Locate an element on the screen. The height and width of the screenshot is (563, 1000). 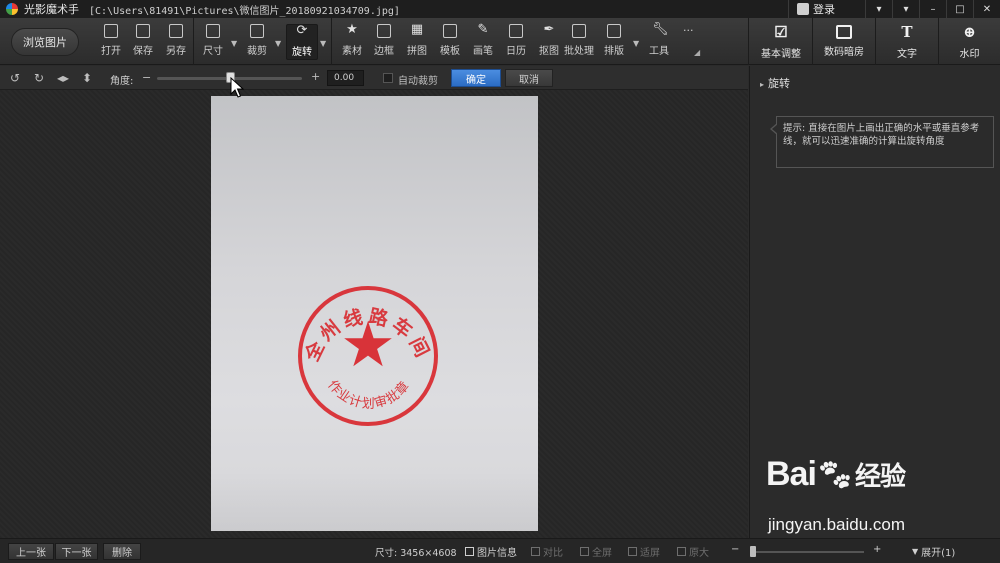
crop-button: 裁剪 is located at coordinates (257, 42).